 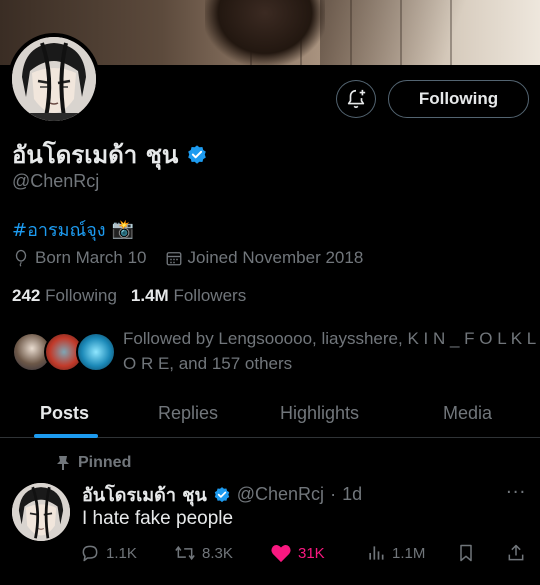 I want to click on post-author-handle: @ChenRcj, so click(x=280, y=494).